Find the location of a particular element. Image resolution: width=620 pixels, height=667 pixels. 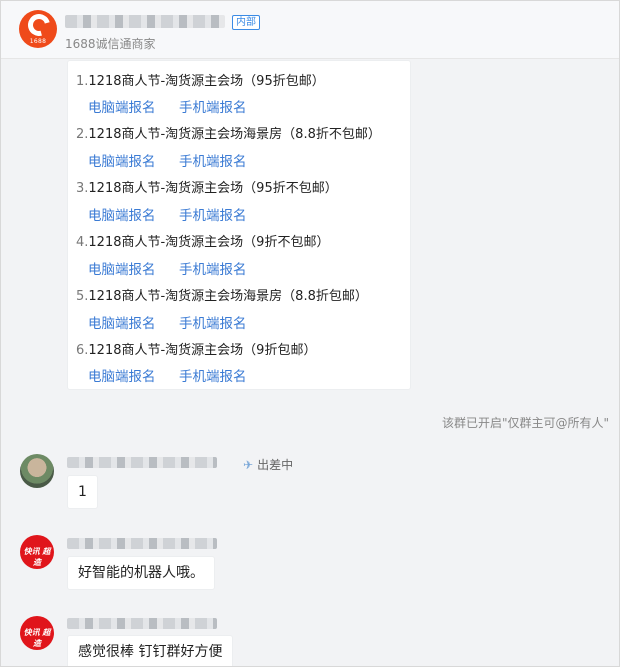

logo-swirl-icon is located at coordinates (39, 25).